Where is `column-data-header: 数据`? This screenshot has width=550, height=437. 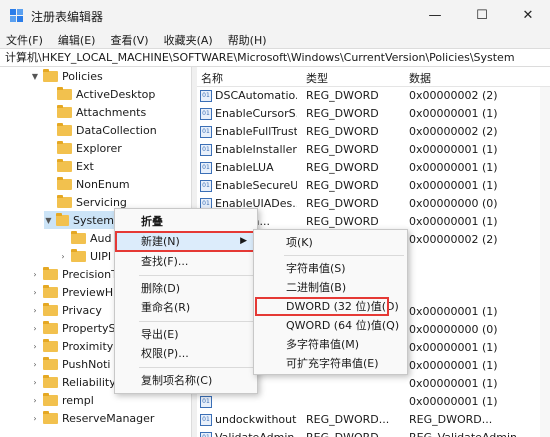 column-data-header: 数据 is located at coordinates (420, 78).